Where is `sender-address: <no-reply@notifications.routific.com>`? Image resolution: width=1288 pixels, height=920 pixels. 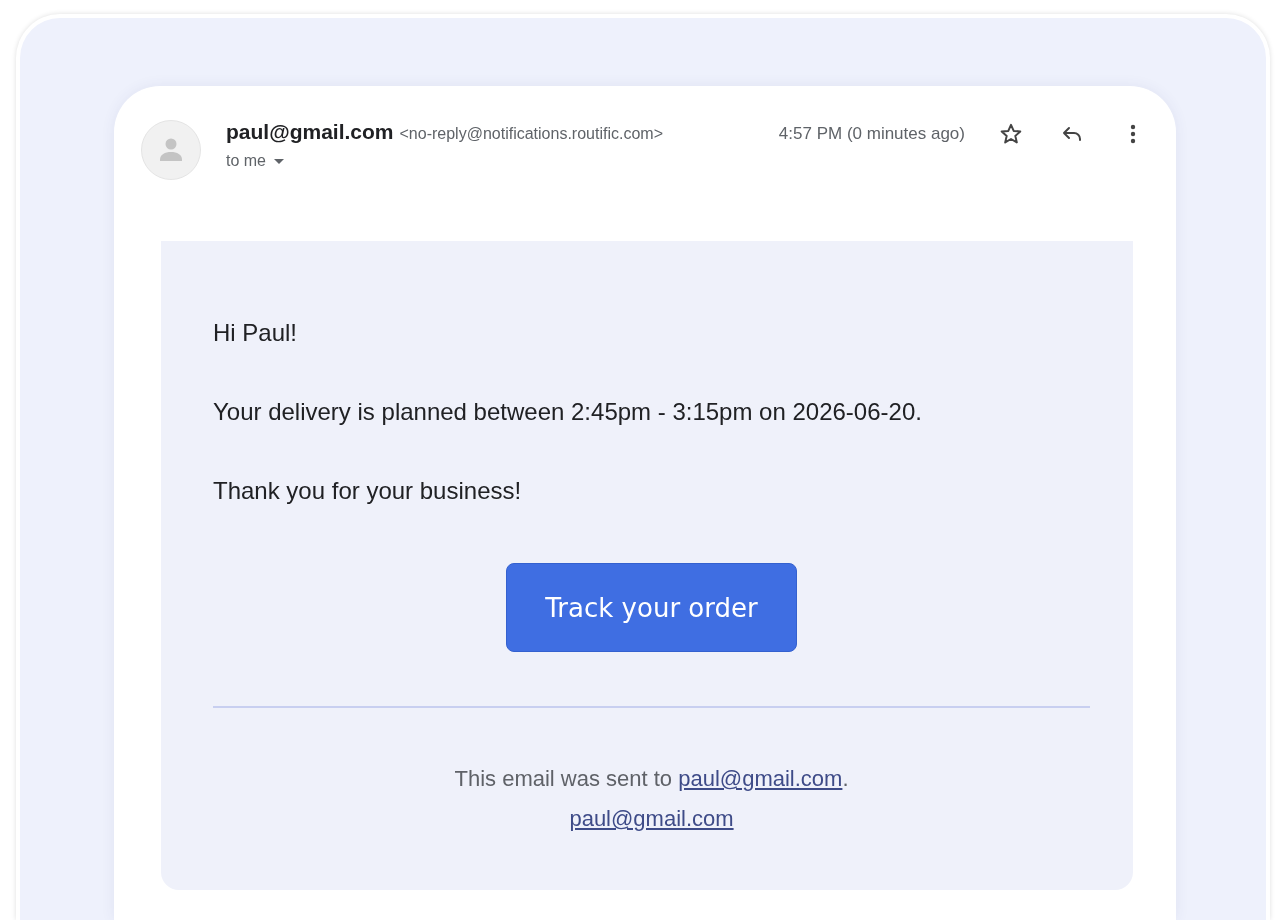 sender-address: <no-reply@notifications.routific.com> is located at coordinates (531, 134).